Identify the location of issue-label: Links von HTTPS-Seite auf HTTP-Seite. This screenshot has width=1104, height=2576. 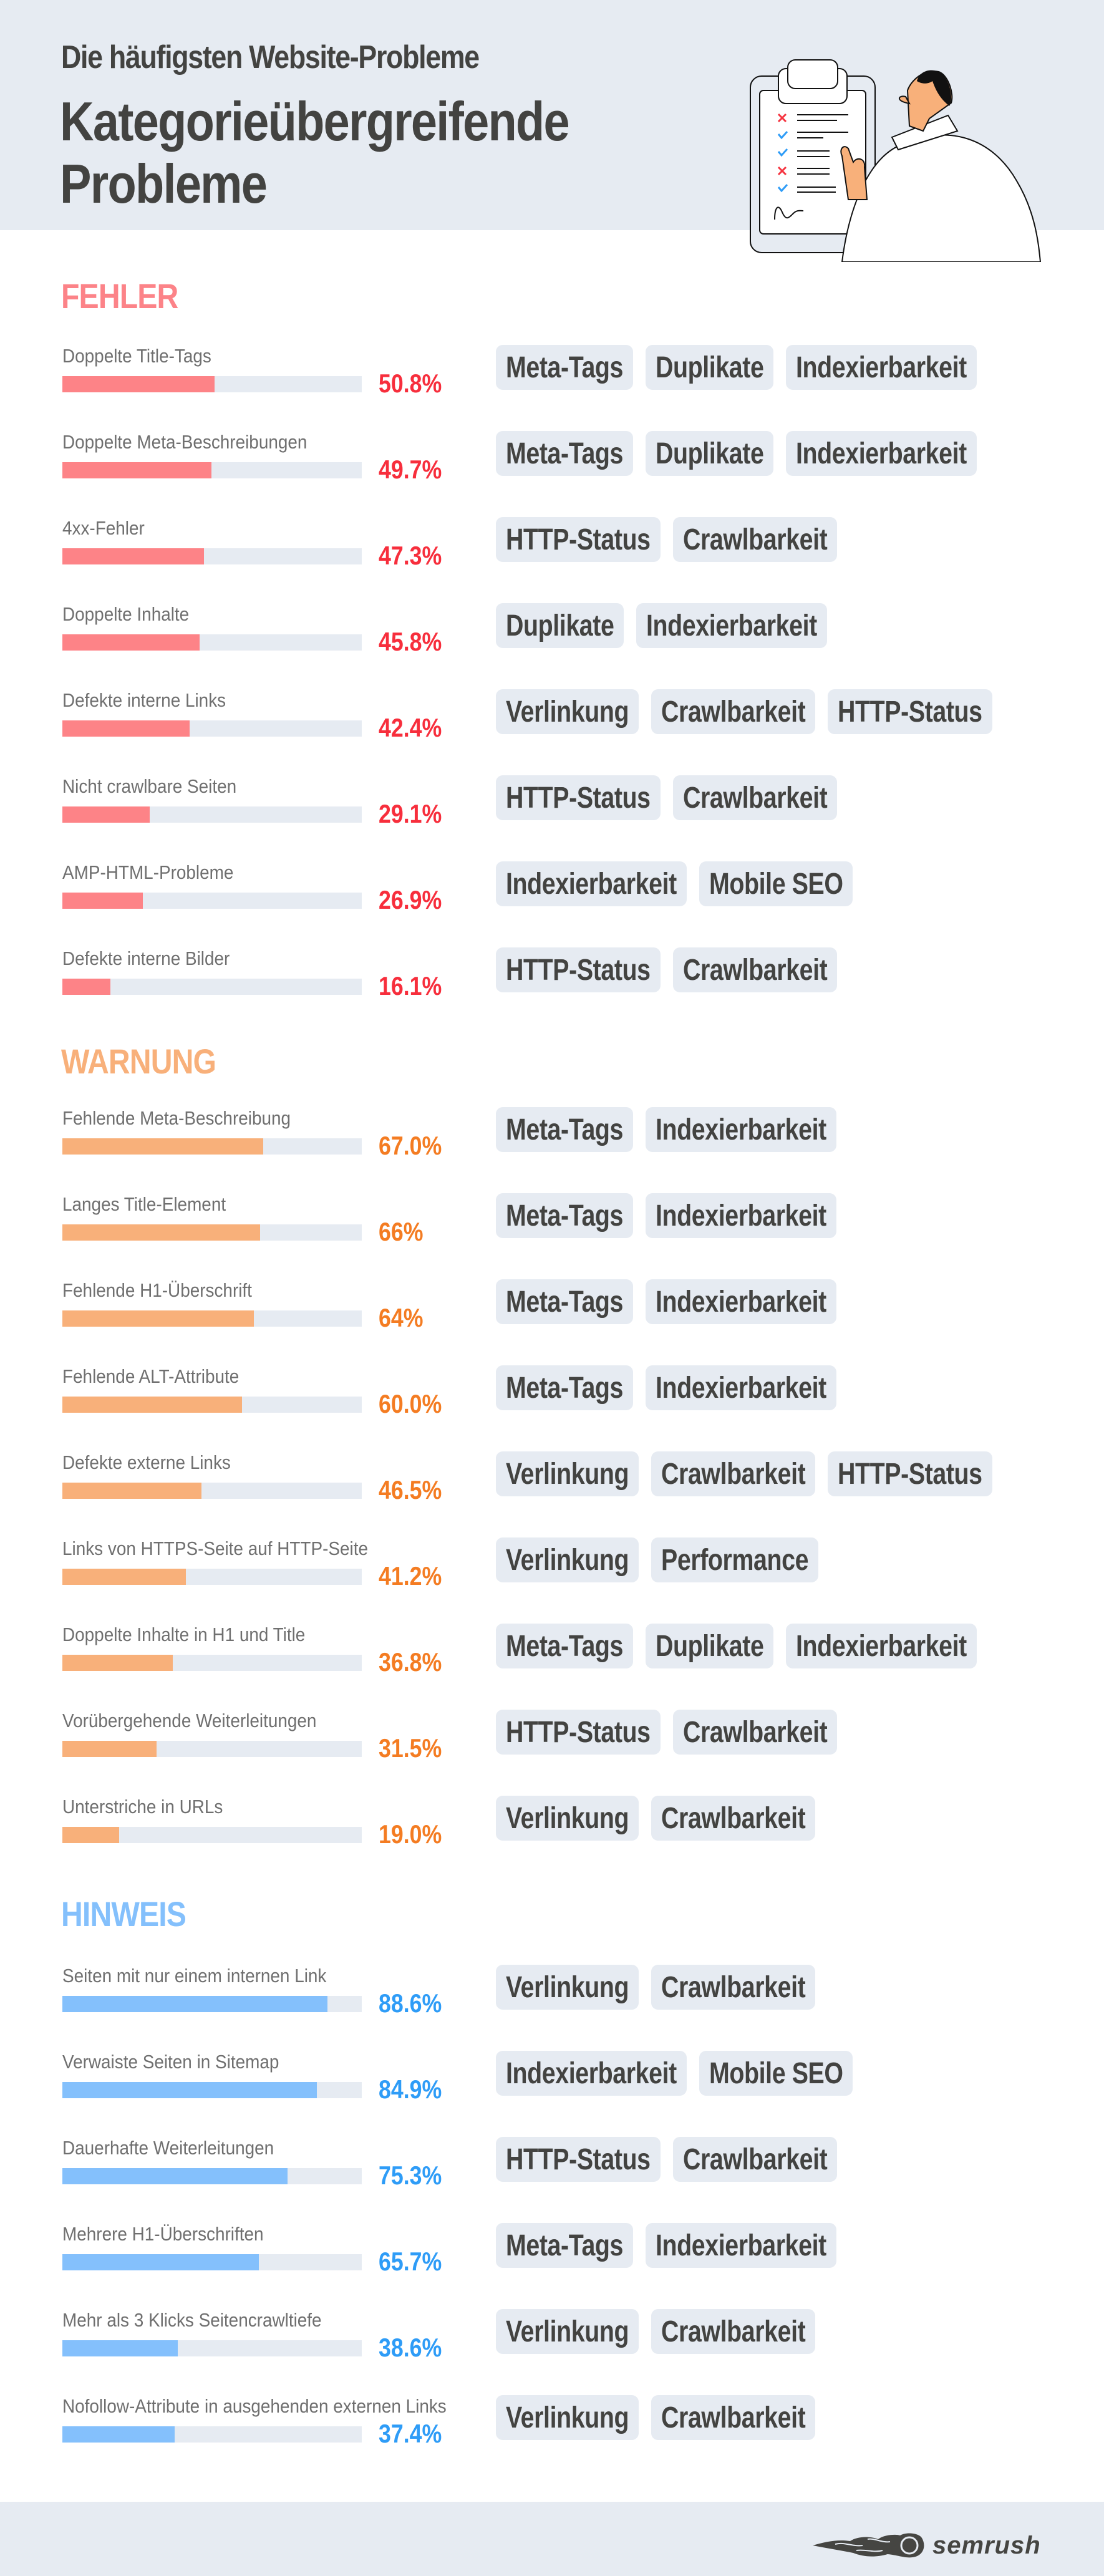
(215, 1548).